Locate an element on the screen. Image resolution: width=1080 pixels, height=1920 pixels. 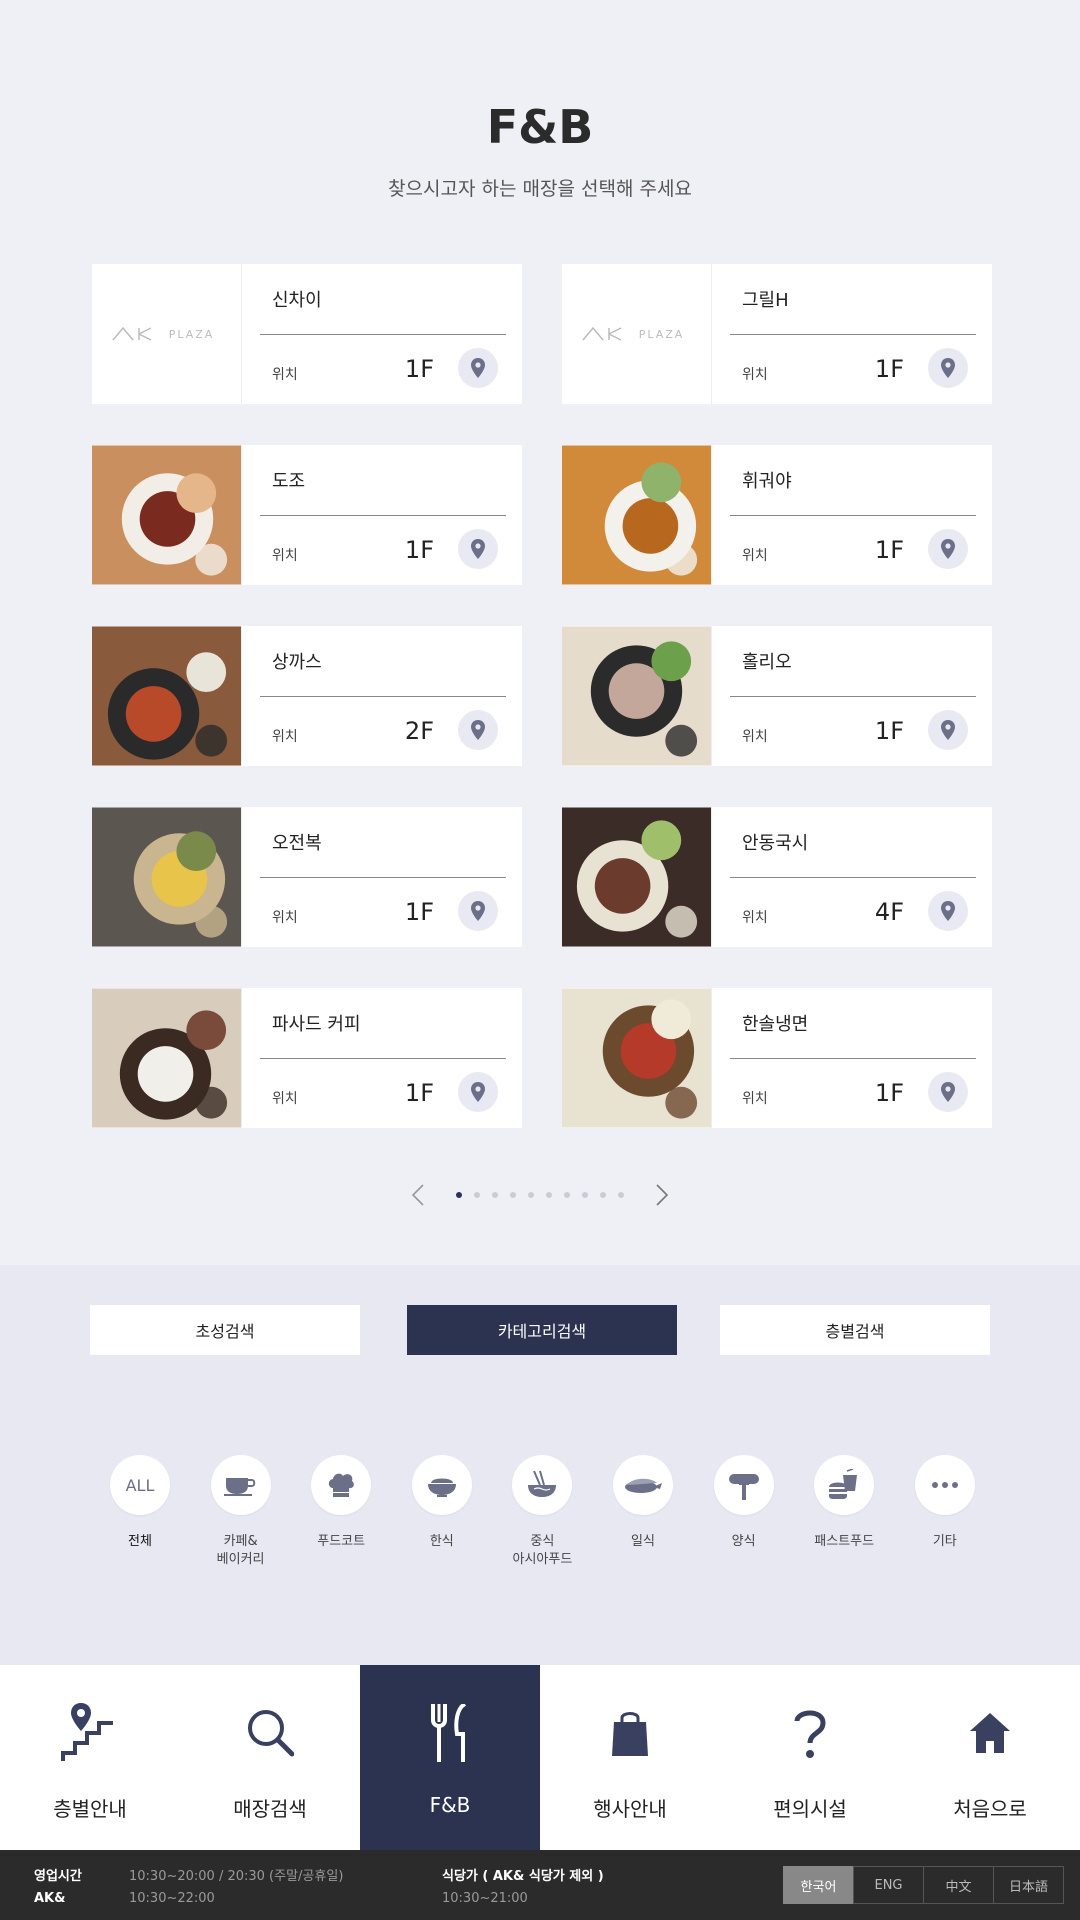
more-icon is located at coordinates (944, 1485).